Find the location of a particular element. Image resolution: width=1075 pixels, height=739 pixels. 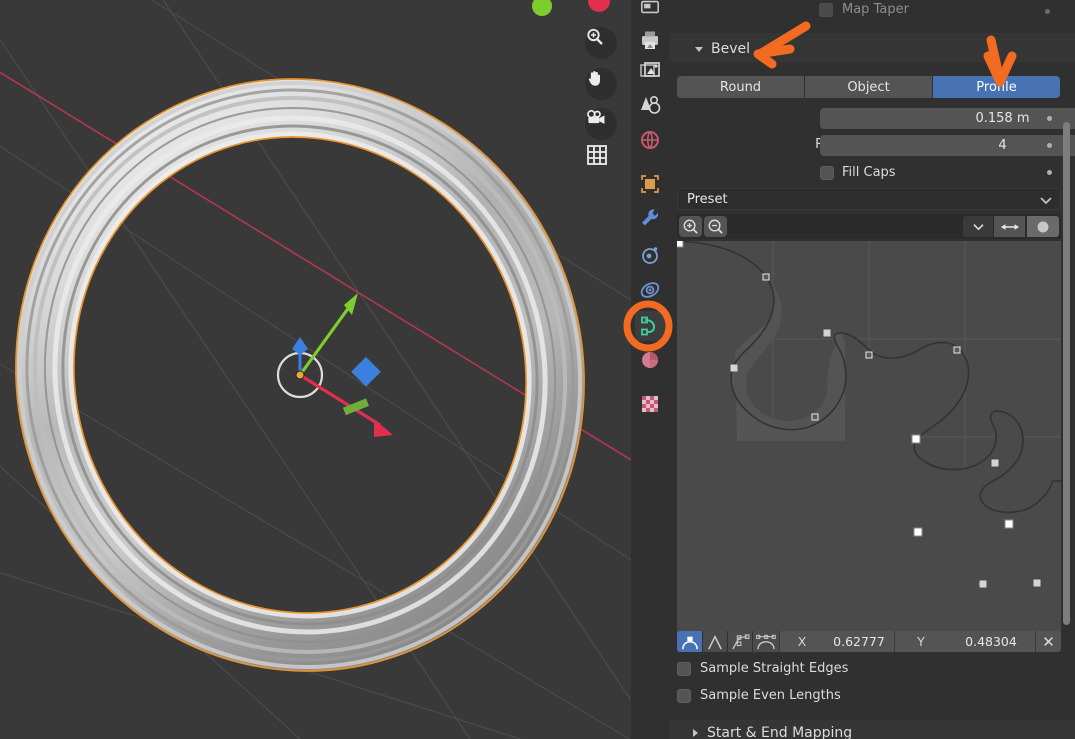

sample-straight-edges-label: Sample Straight Edges is located at coordinates (774, 668).